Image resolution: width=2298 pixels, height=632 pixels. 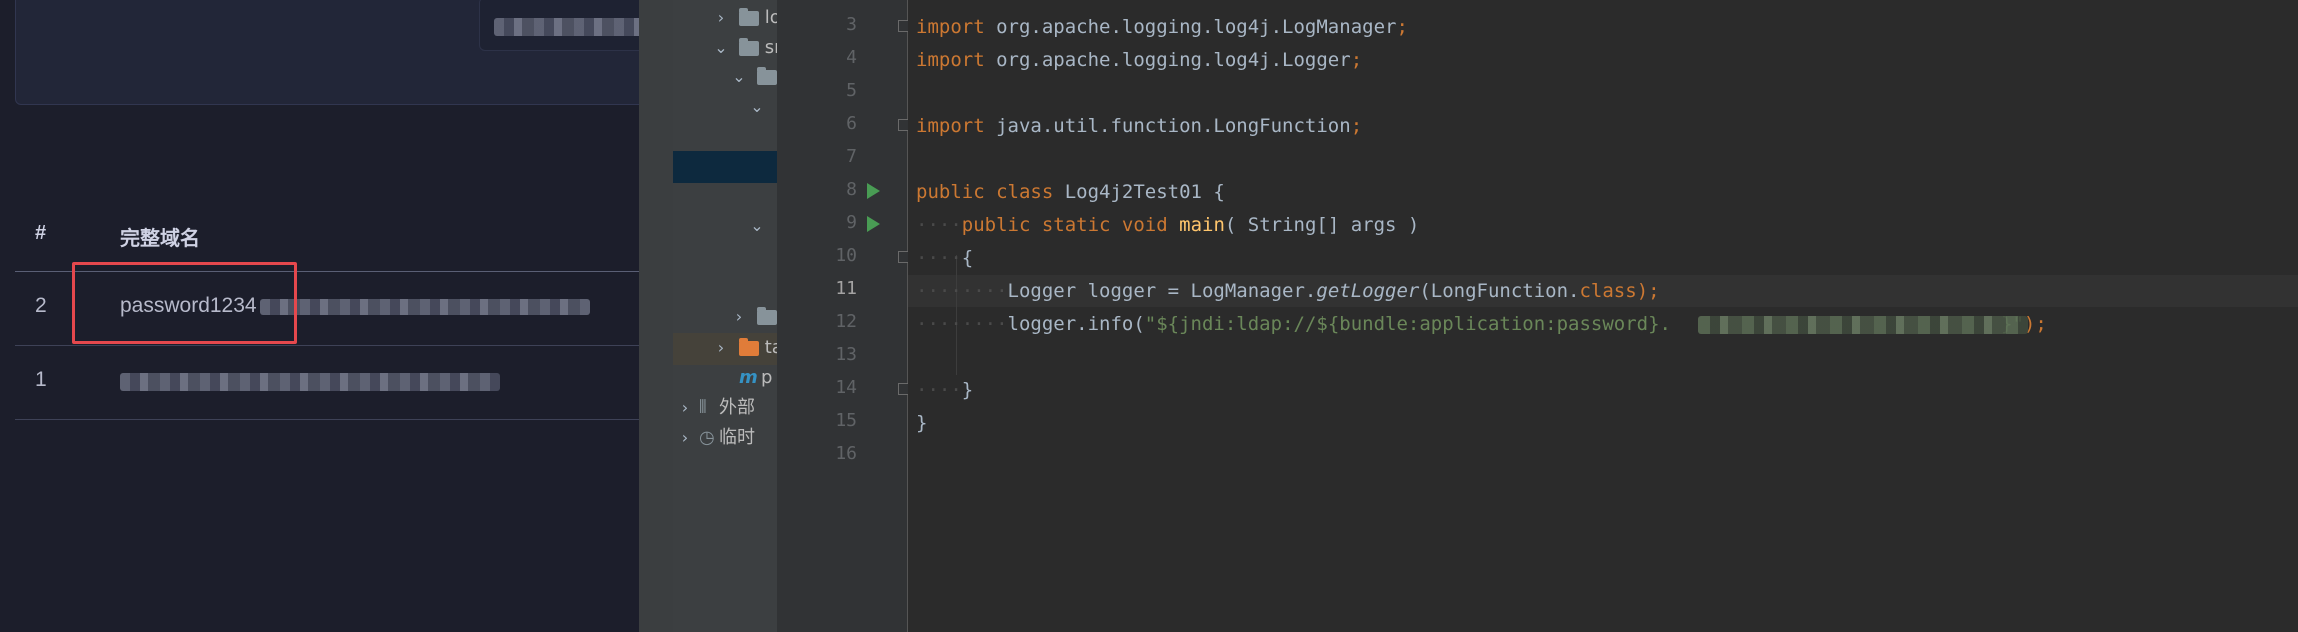 What do you see at coordinates (770, 347) in the screenshot?
I see `tree-item-label: ta` at bounding box center [770, 347].